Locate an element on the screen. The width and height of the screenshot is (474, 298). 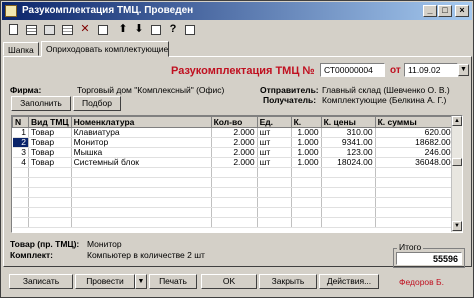
table-row: 1 Товар Клавиатура 2.000 шт 1.000 310.00 620.00 is located at coordinates (233, 132).